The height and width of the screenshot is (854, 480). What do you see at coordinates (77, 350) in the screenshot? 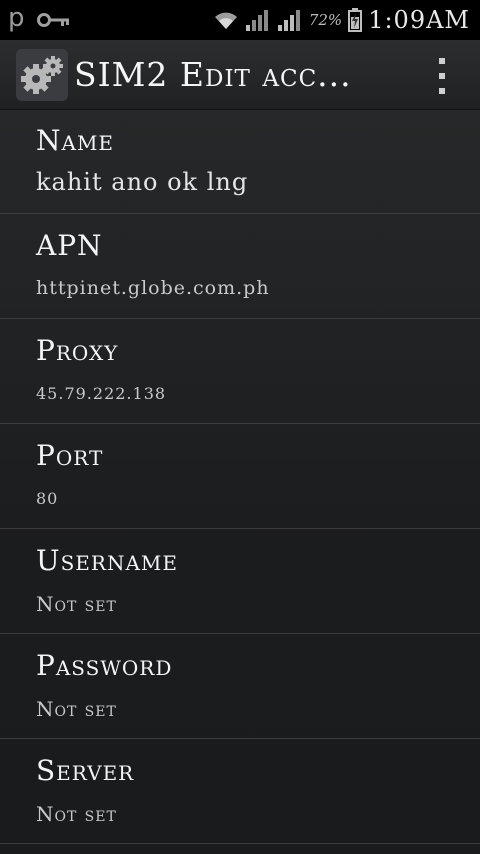
I see `pref-title: Proxy` at bounding box center [77, 350].